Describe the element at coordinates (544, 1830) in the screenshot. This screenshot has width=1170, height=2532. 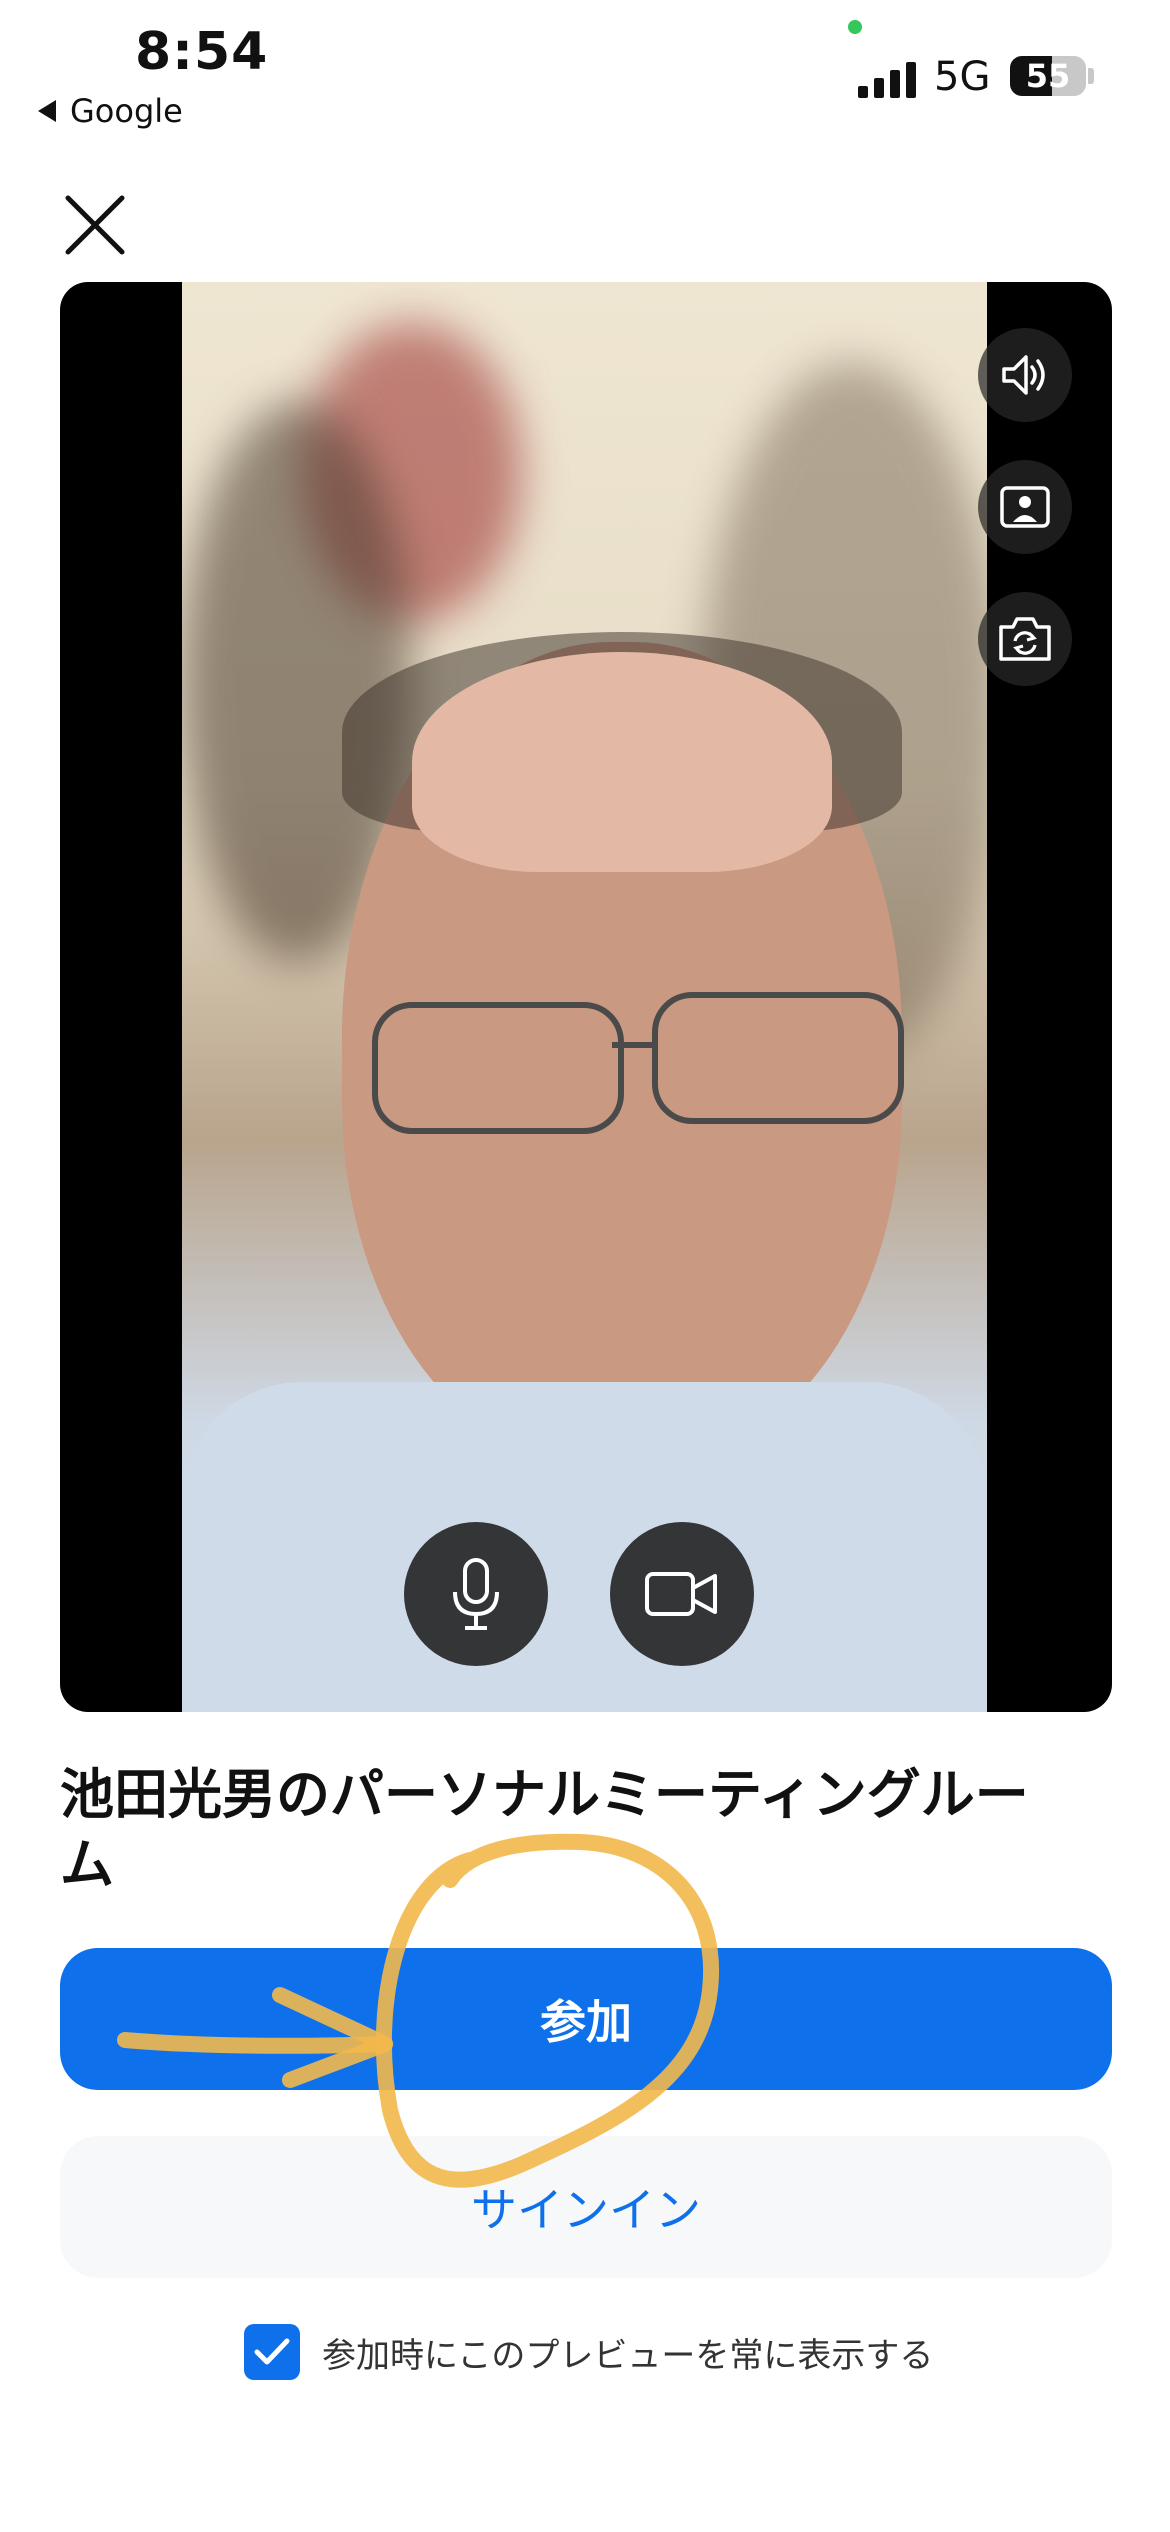
I see `meeting-title: 池田光男のパーソナルミーティングルーム` at that location.